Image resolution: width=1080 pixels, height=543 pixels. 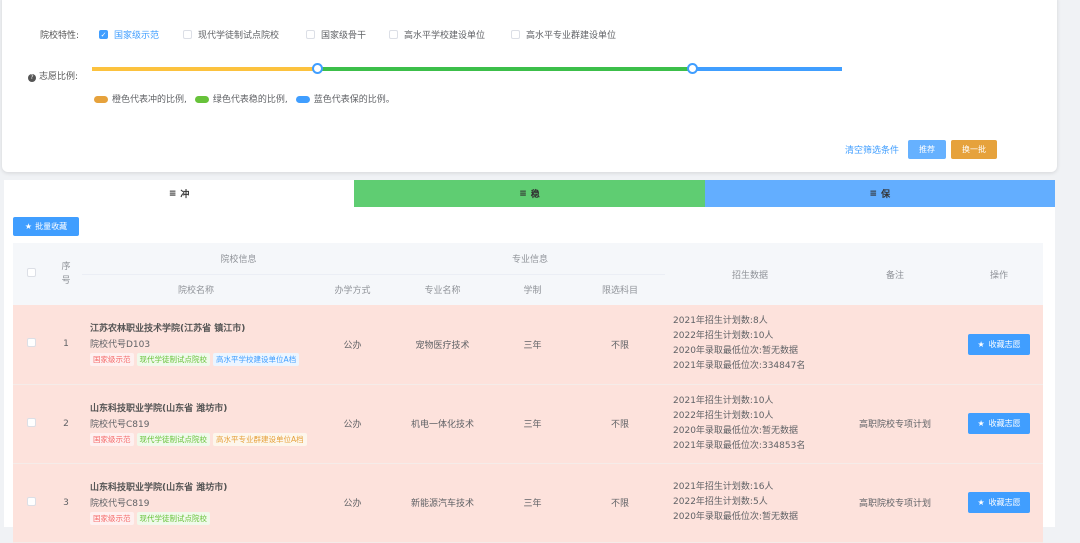 I want to click on major-name: 机电一体化技术, so click(x=443, y=424).